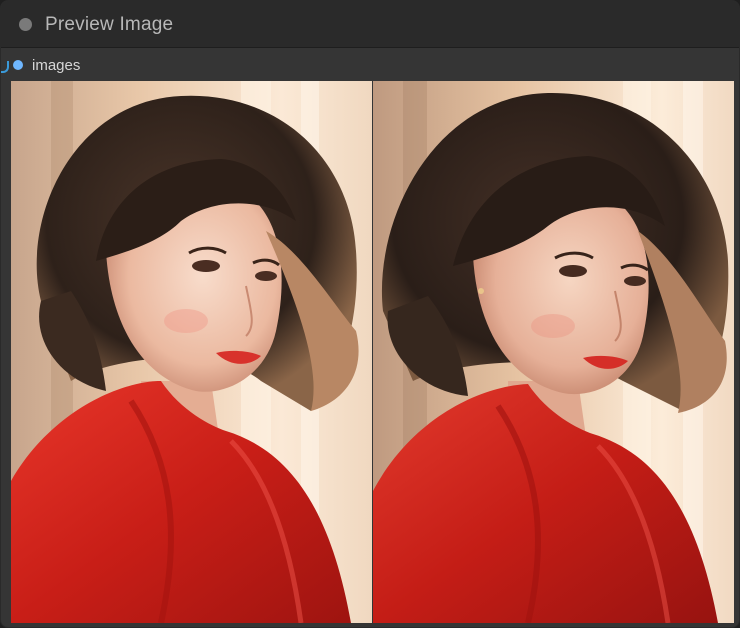 This screenshot has width=740, height=628. I want to click on images-input-socket, so click(18, 65).